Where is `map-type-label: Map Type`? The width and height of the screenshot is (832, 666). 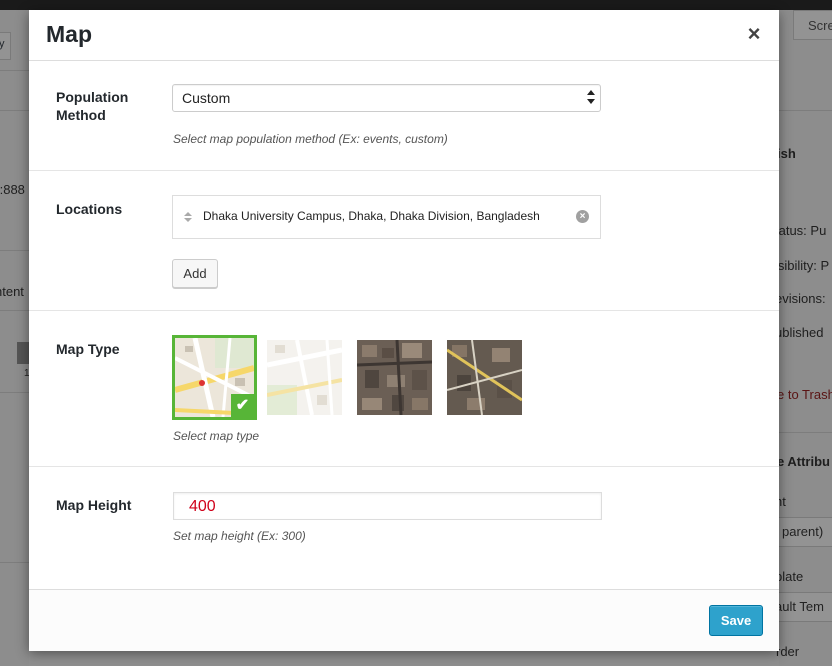
map-type-label: Map Type is located at coordinates (88, 349).